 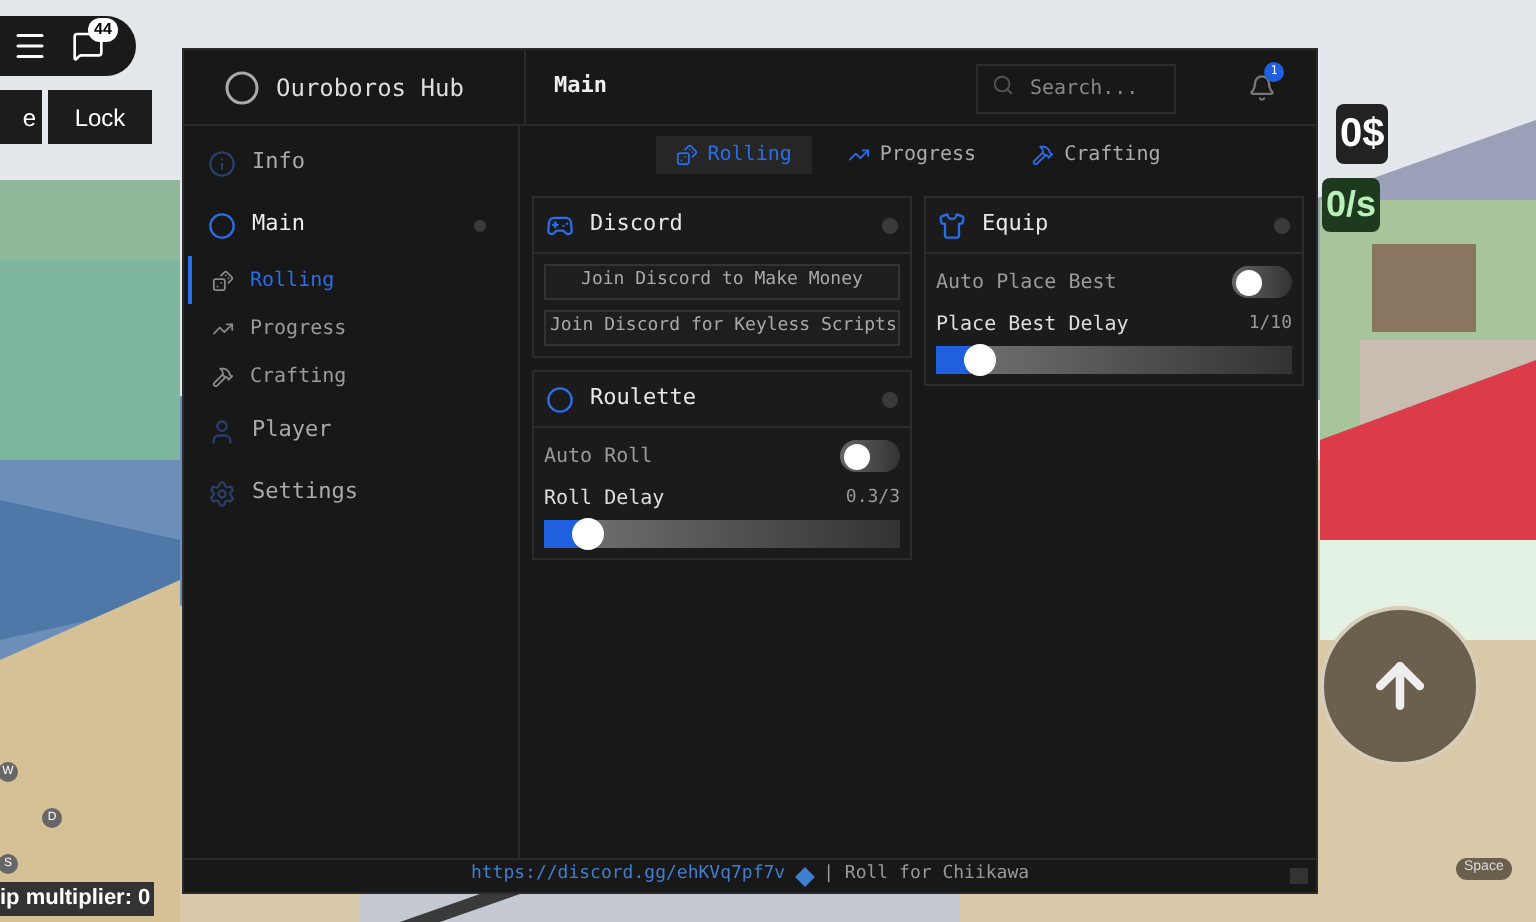 What do you see at coordinates (1262, 87) in the screenshot?
I see `bell-icon` at bounding box center [1262, 87].